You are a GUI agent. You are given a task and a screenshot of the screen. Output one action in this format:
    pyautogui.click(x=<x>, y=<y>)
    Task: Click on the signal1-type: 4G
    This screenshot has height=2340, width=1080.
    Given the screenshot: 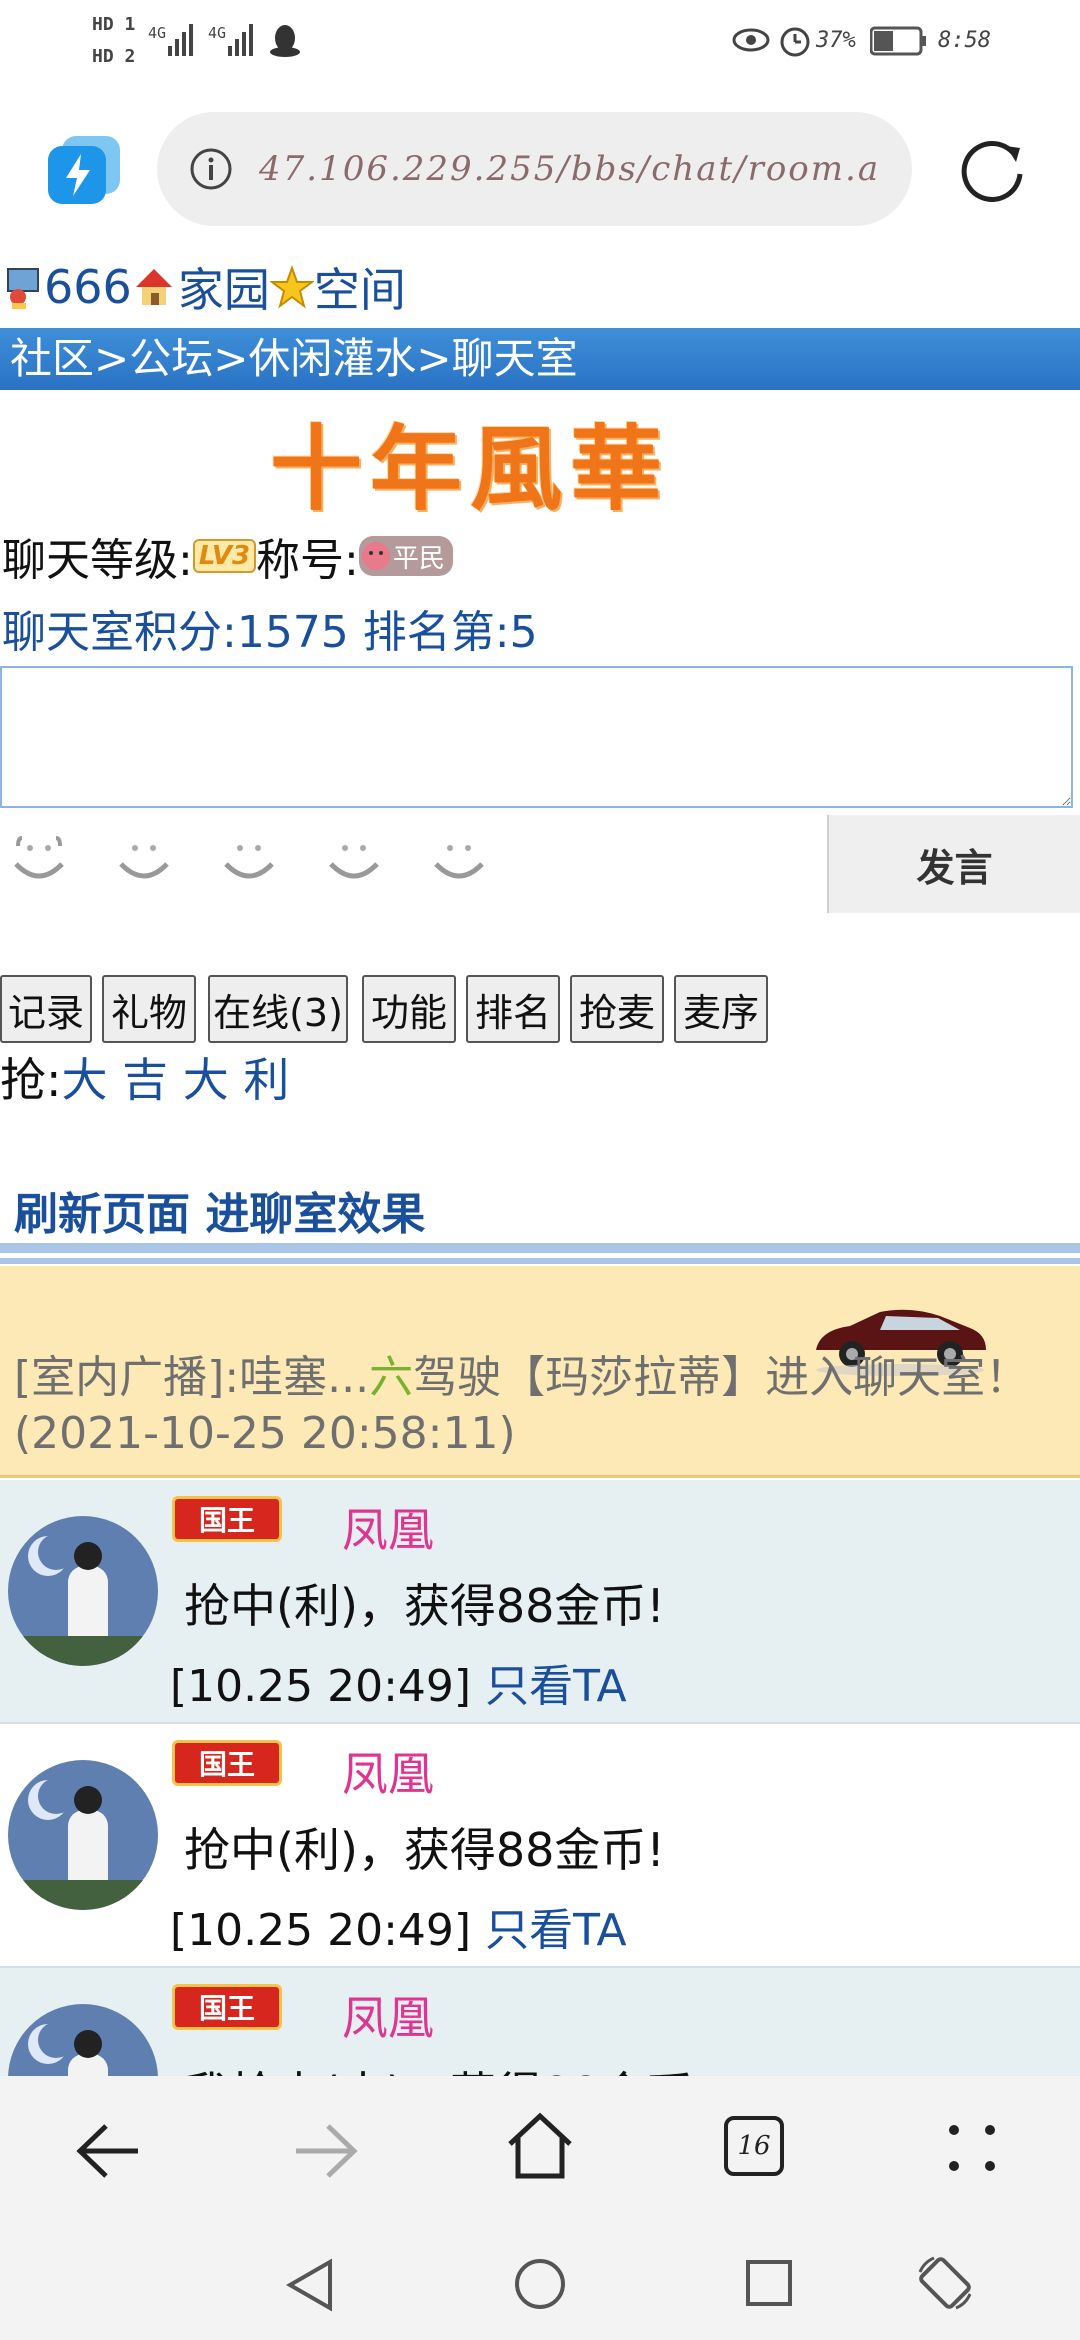 What is the action you would take?
    pyautogui.click(x=157, y=33)
    